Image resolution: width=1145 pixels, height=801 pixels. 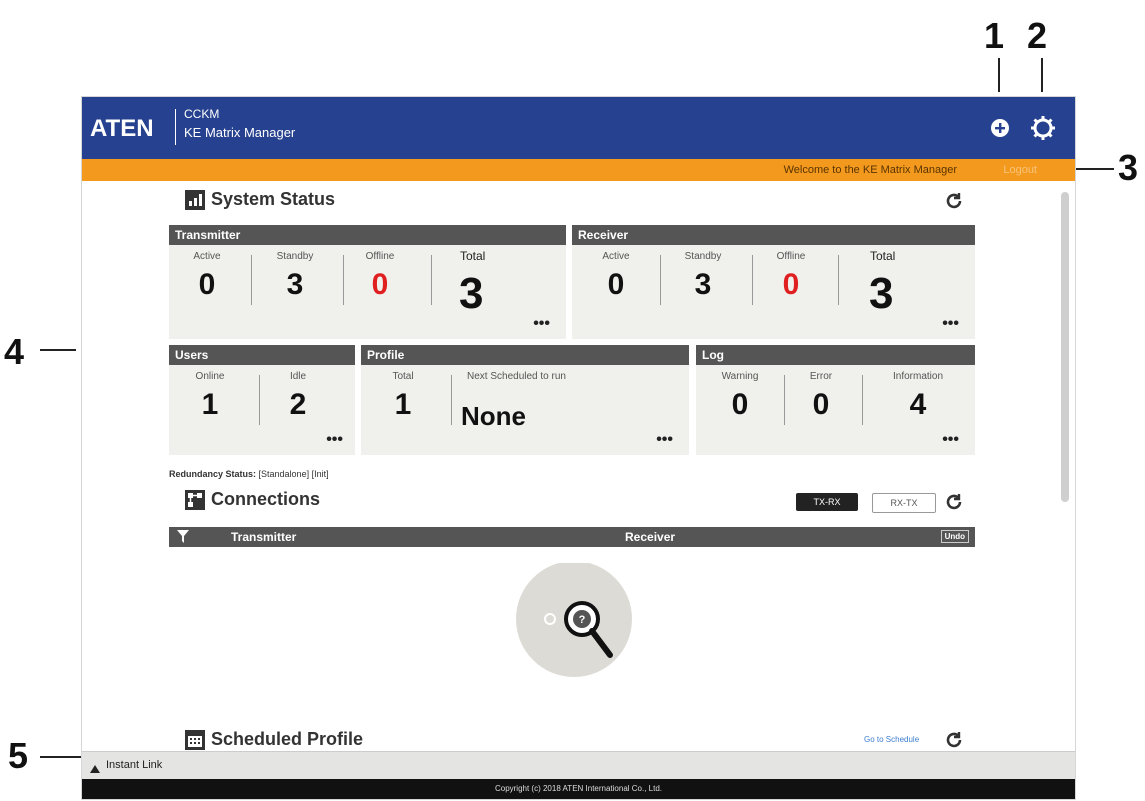 What do you see at coordinates (821, 396) in the screenshot?
I see `log-error-stat: Error 0` at bounding box center [821, 396].